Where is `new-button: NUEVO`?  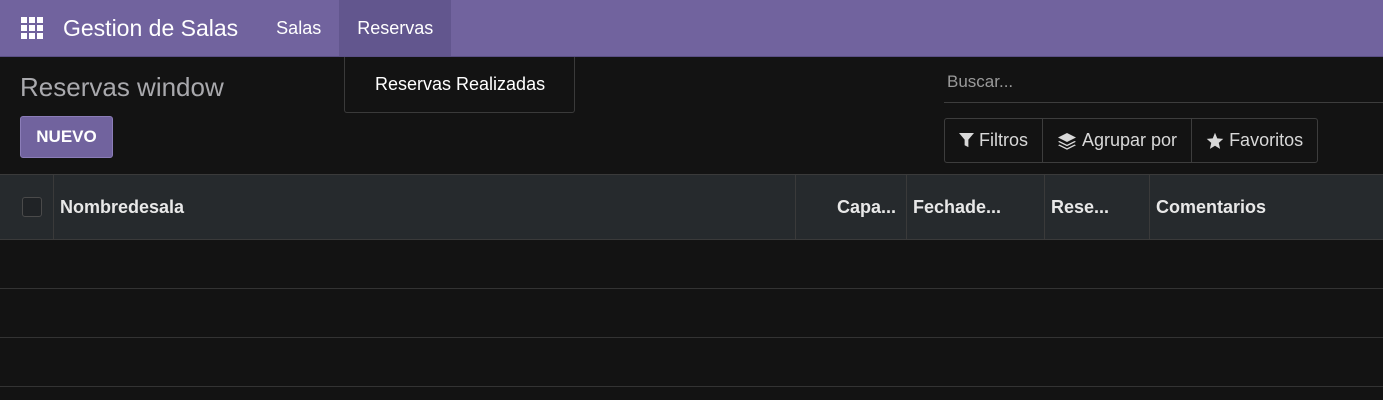 new-button: NUEVO is located at coordinates (66, 137).